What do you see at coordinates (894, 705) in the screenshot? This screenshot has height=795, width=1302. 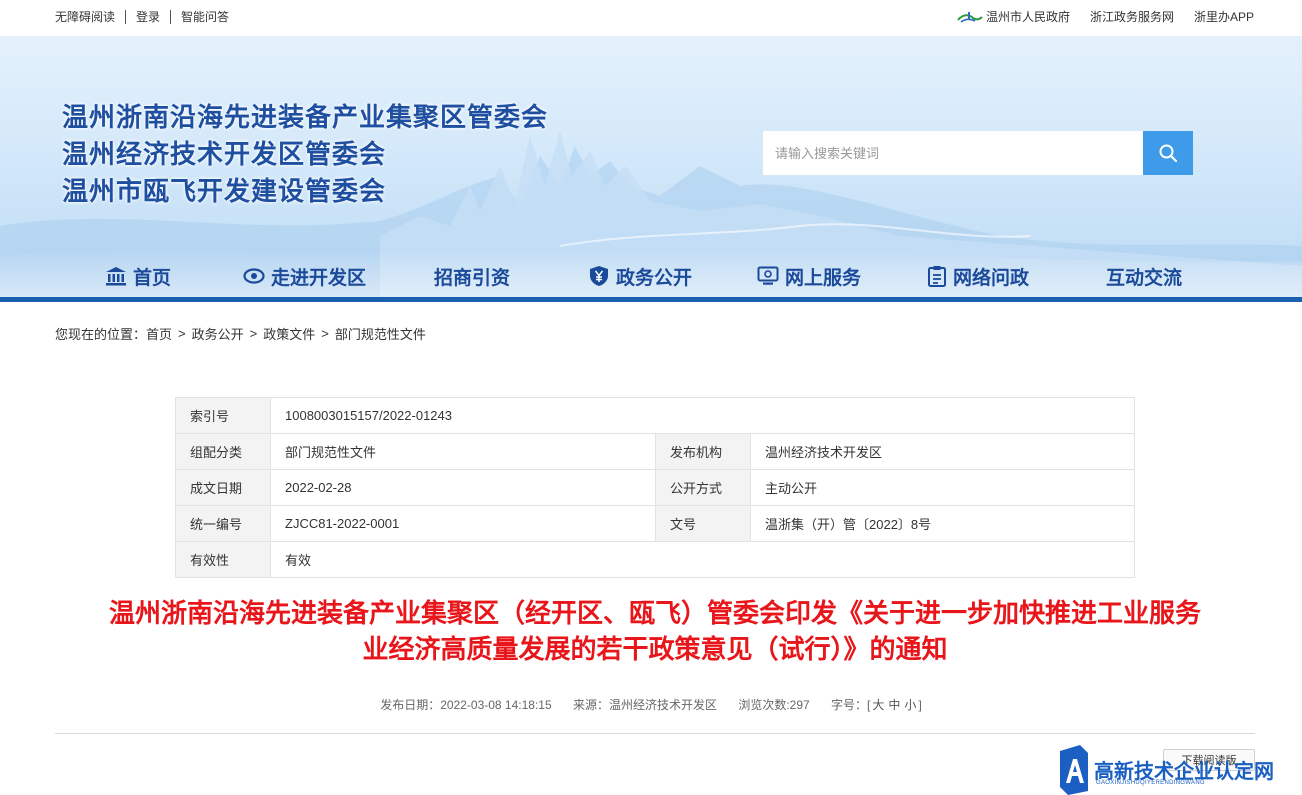 I see `font-medium-button: 中` at bounding box center [894, 705].